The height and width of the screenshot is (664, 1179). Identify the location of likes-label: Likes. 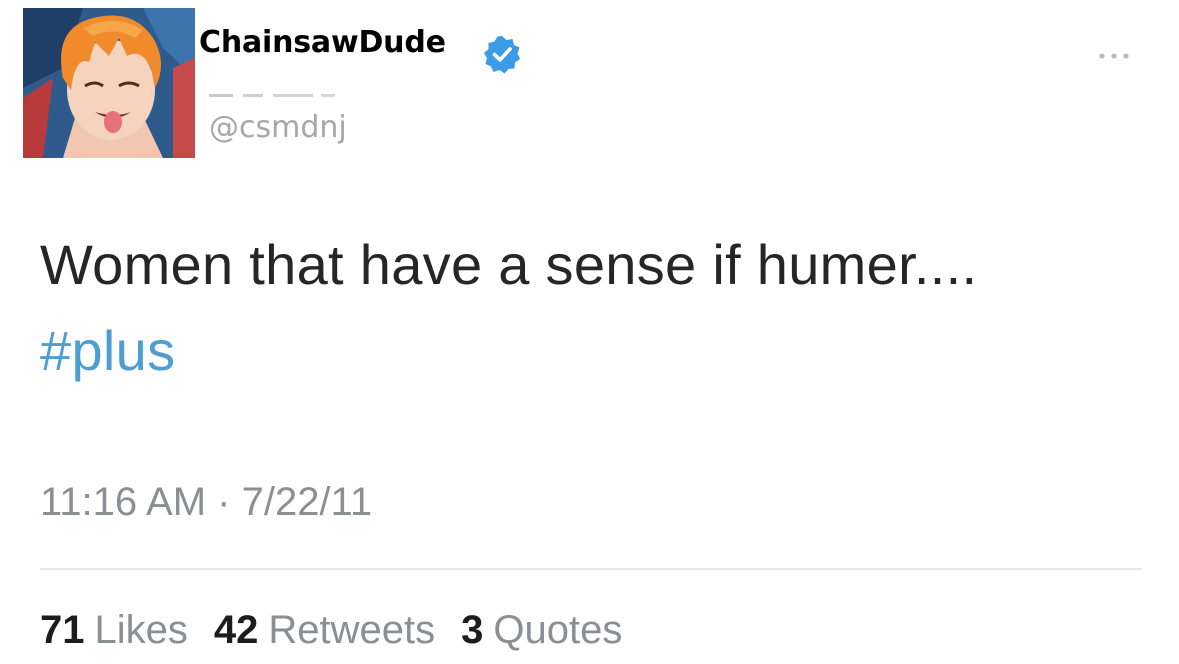
(141, 630).